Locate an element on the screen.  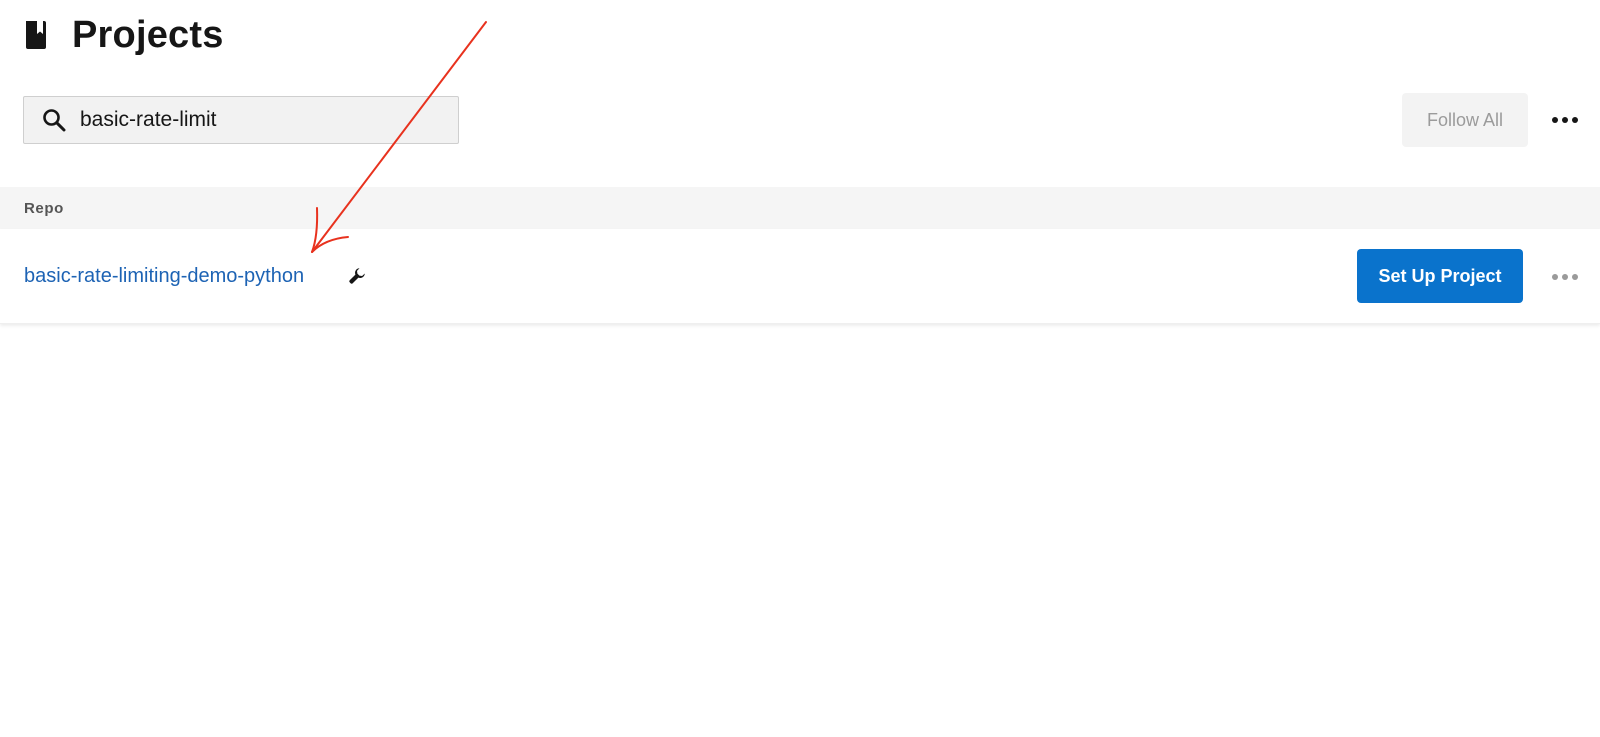
search-icon is located at coordinates (54, 120).